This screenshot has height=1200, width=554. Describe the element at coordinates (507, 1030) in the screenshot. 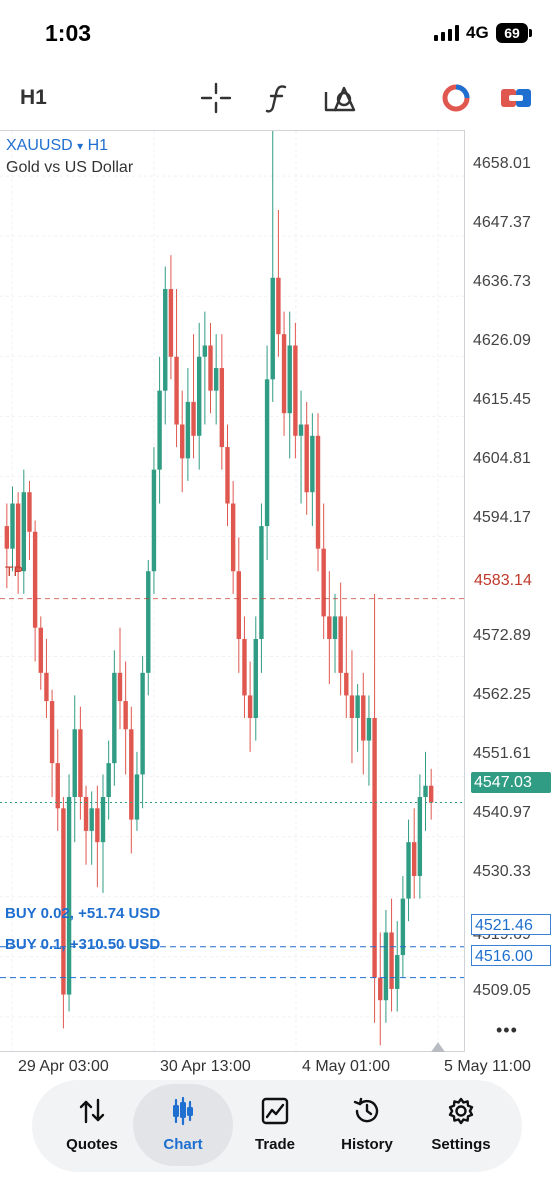

I see `more-icon: •••` at that location.